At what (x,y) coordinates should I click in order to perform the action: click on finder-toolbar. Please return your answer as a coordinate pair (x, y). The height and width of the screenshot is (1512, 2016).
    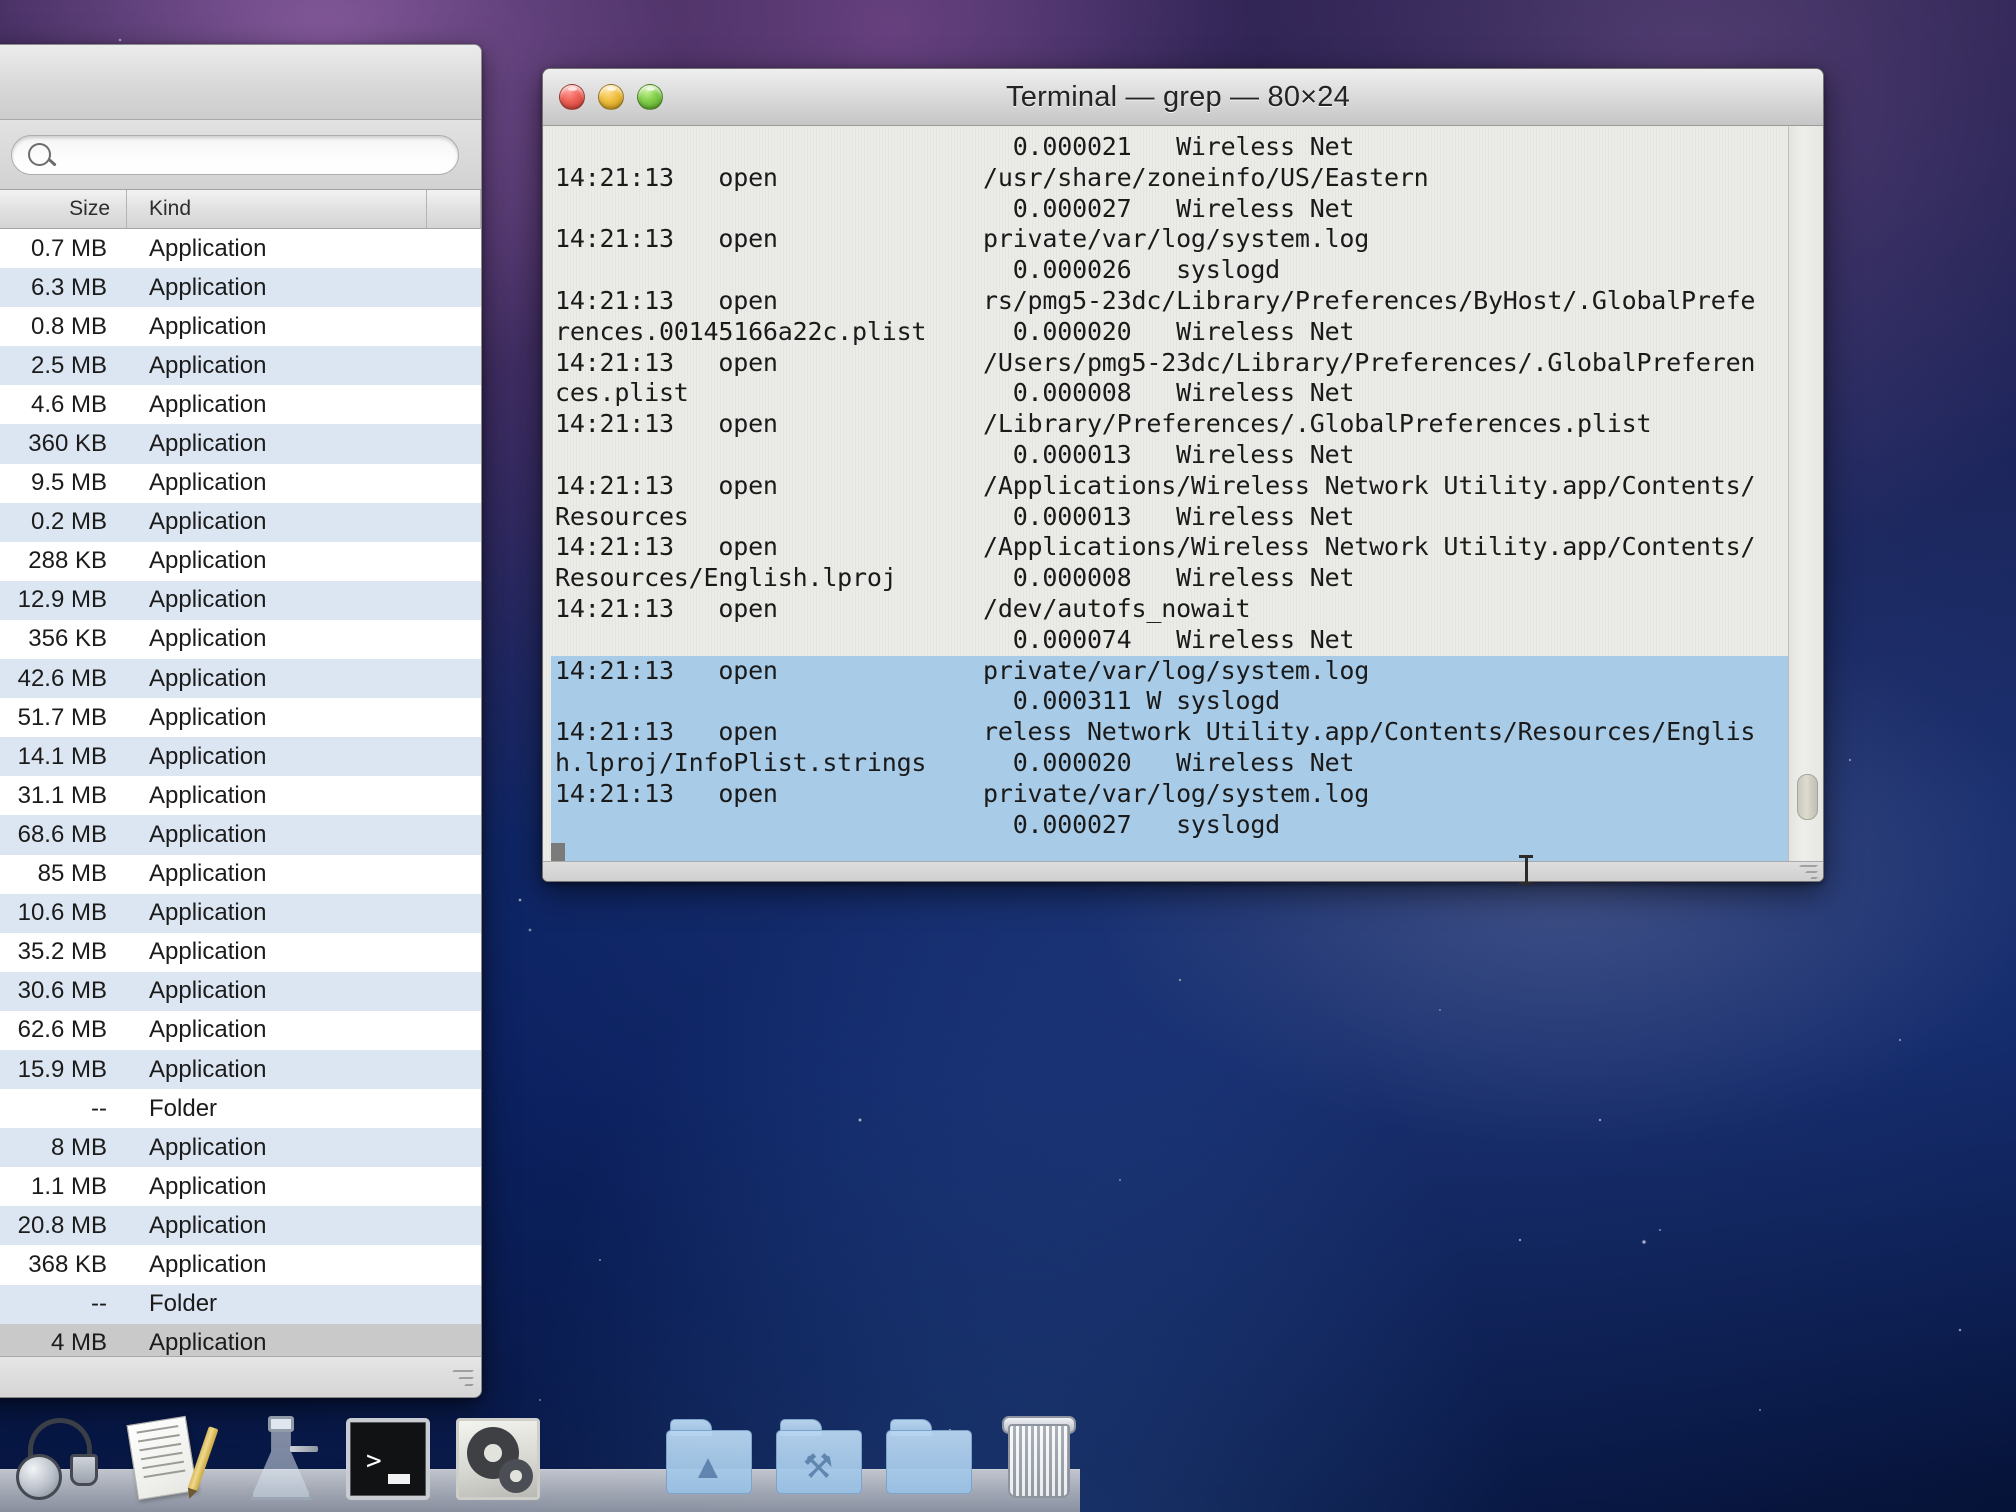
    Looking at the image, I should click on (240, 155).